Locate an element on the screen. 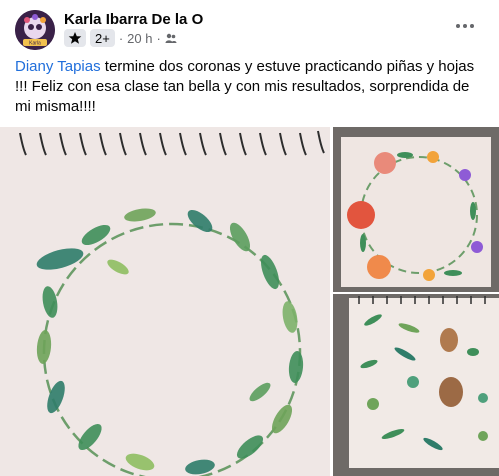 The image size is (499, 476). avatar-label: Karla is located at coordinates (35, 44).